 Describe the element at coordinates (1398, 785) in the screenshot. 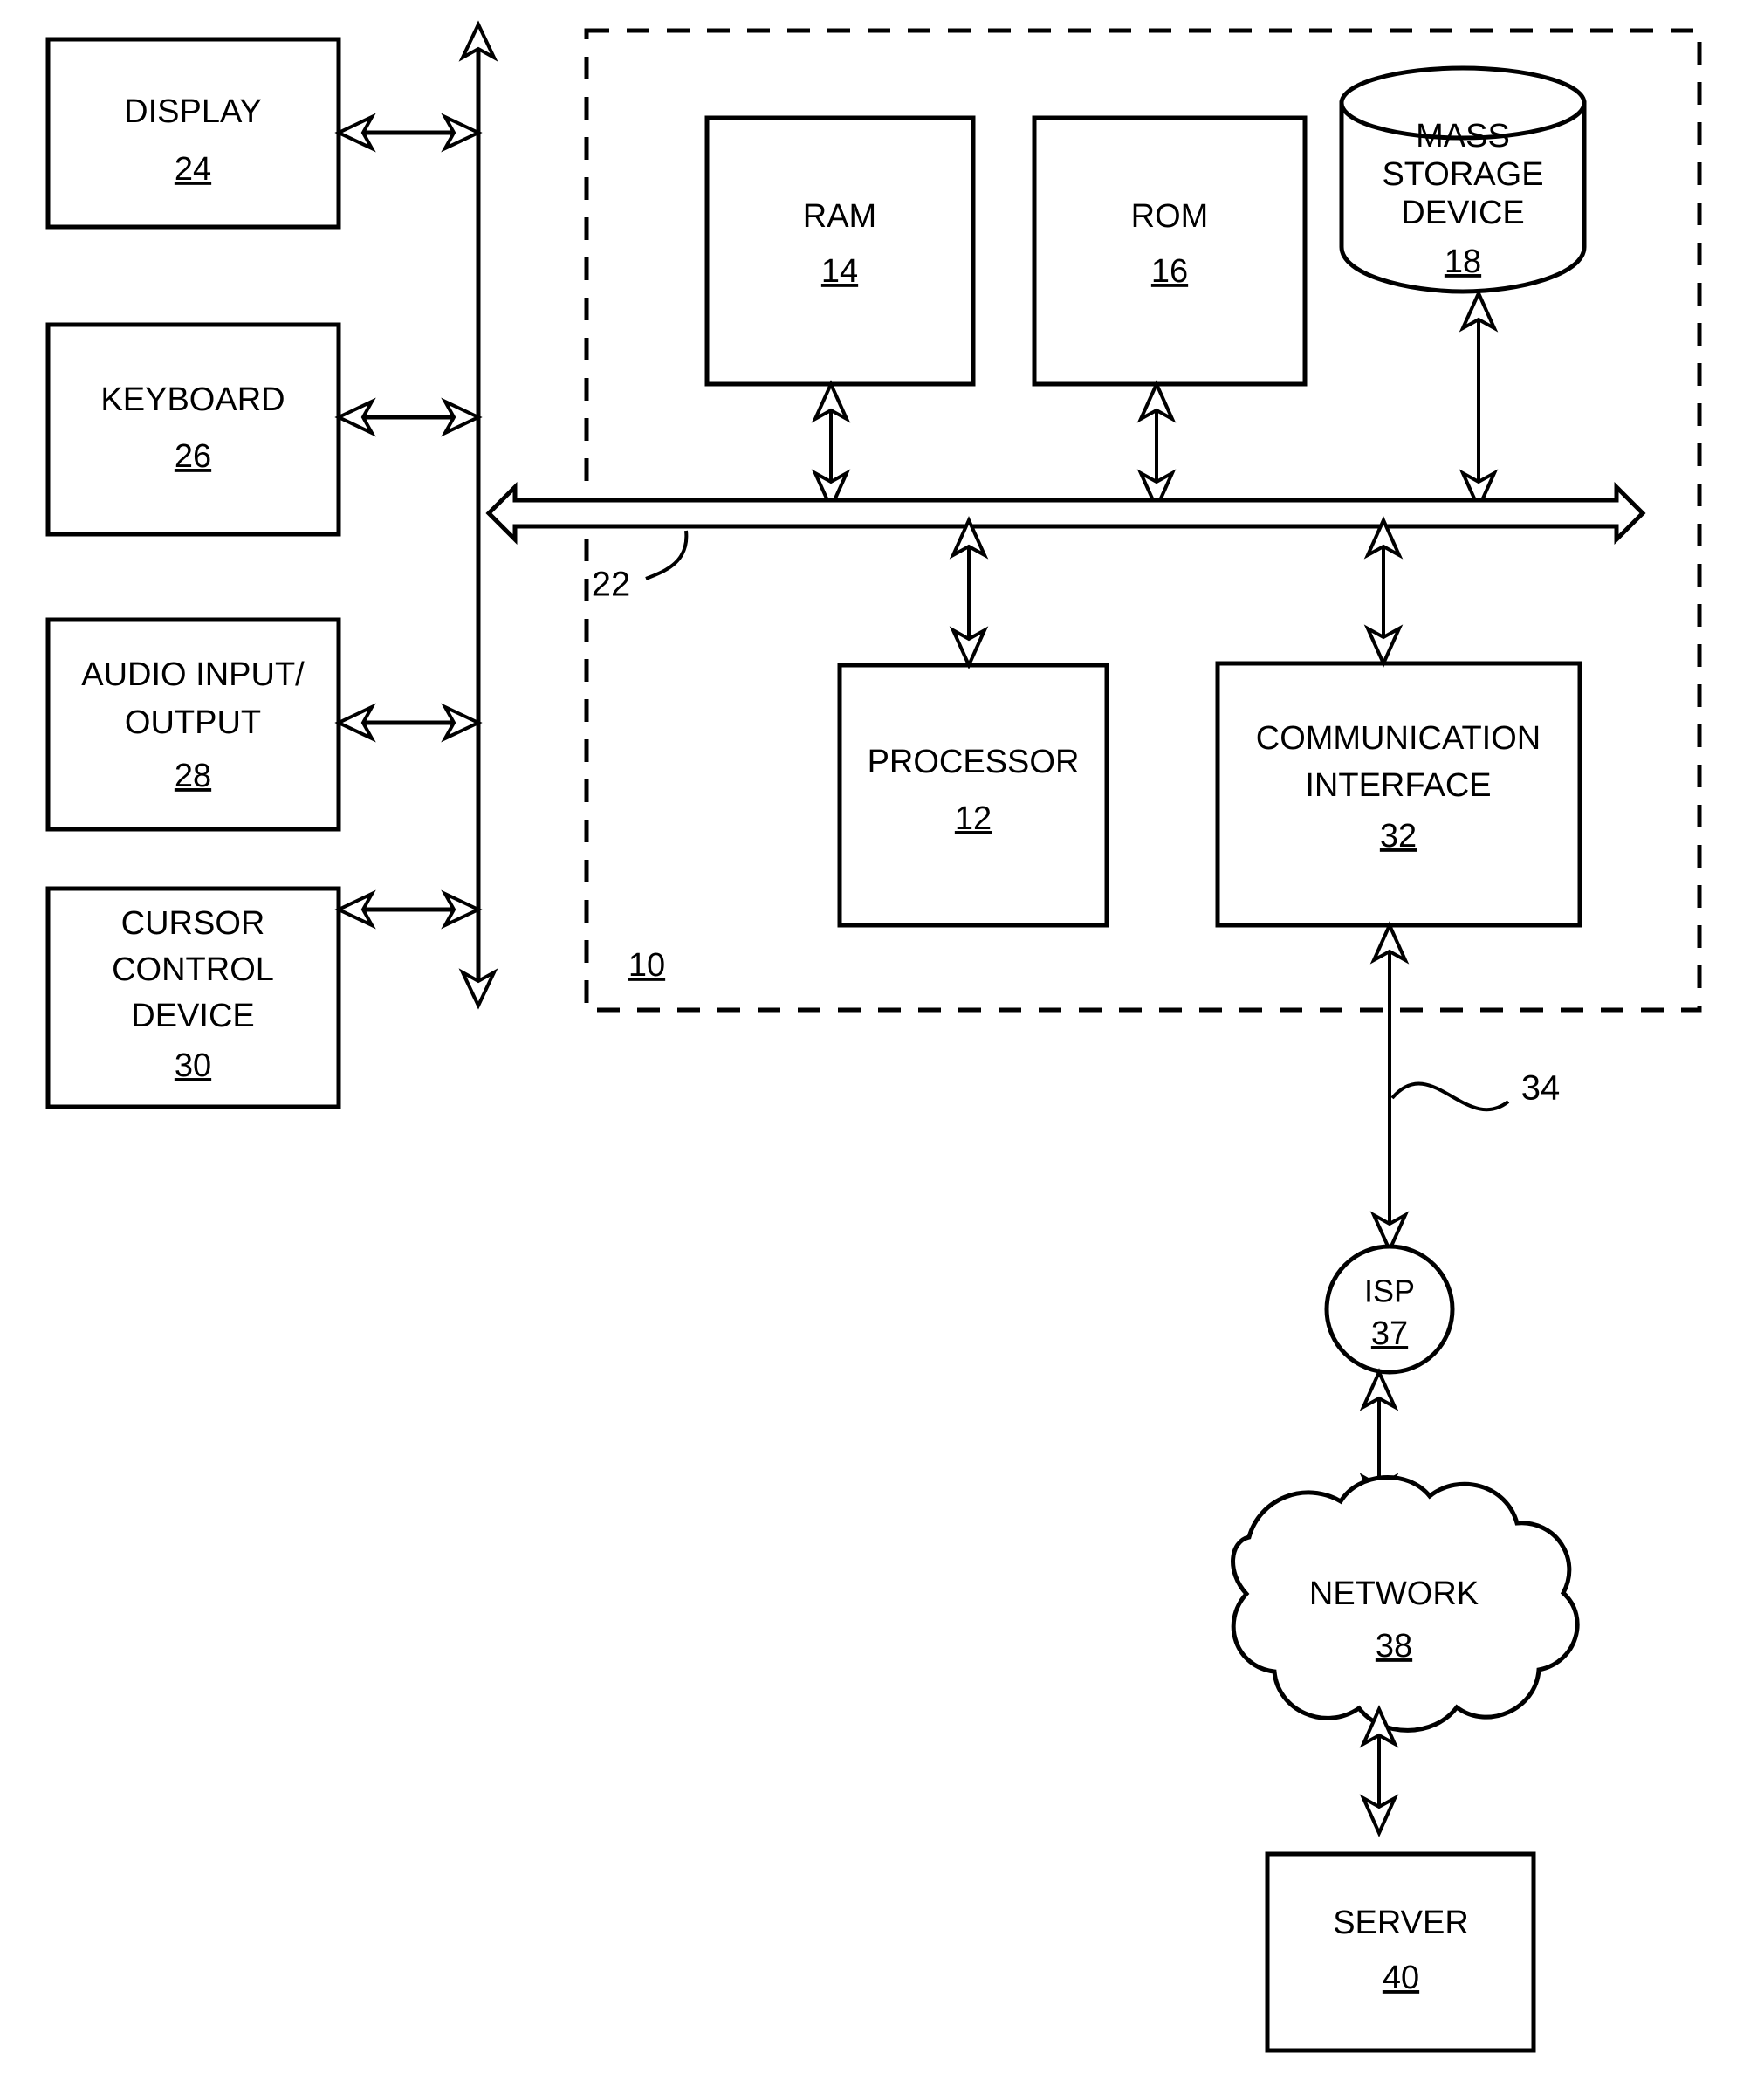

I see `communication-interface-label-2: INTERFACE` at that location.